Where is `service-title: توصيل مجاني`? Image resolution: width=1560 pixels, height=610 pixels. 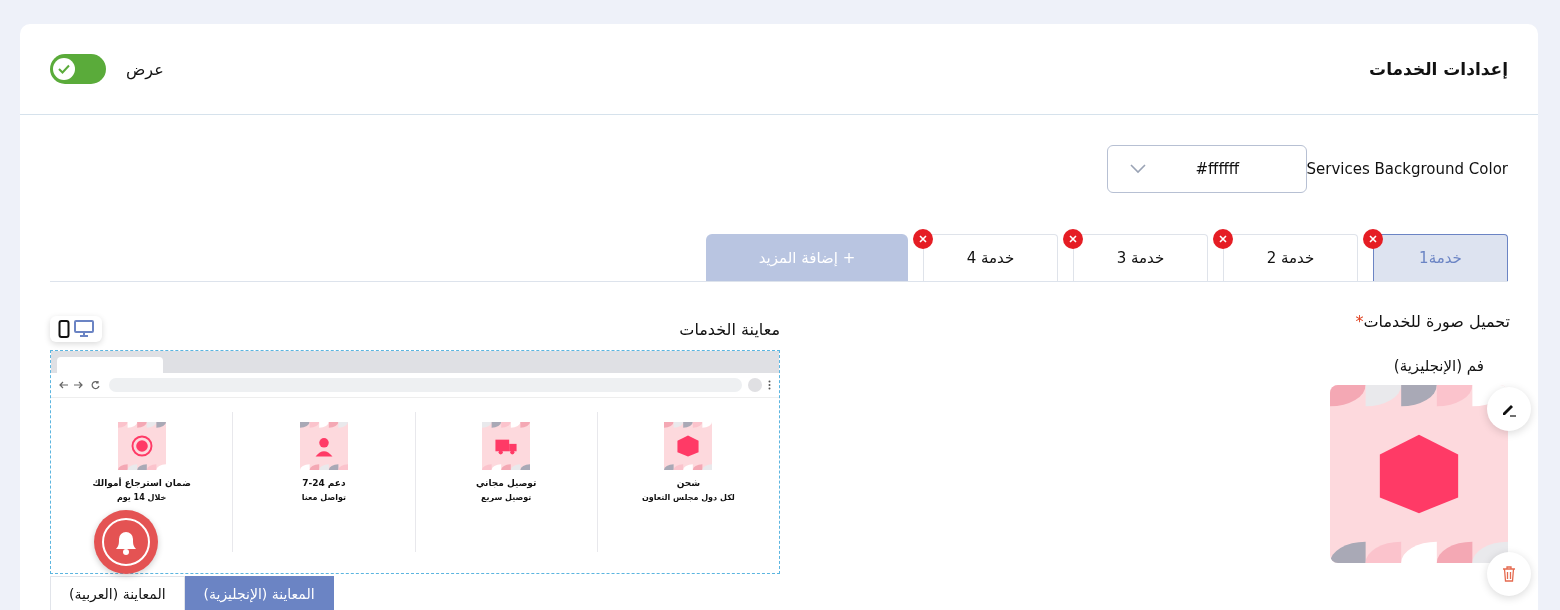
service-title: توصيل مجاني is located at coordinates (506, 483).